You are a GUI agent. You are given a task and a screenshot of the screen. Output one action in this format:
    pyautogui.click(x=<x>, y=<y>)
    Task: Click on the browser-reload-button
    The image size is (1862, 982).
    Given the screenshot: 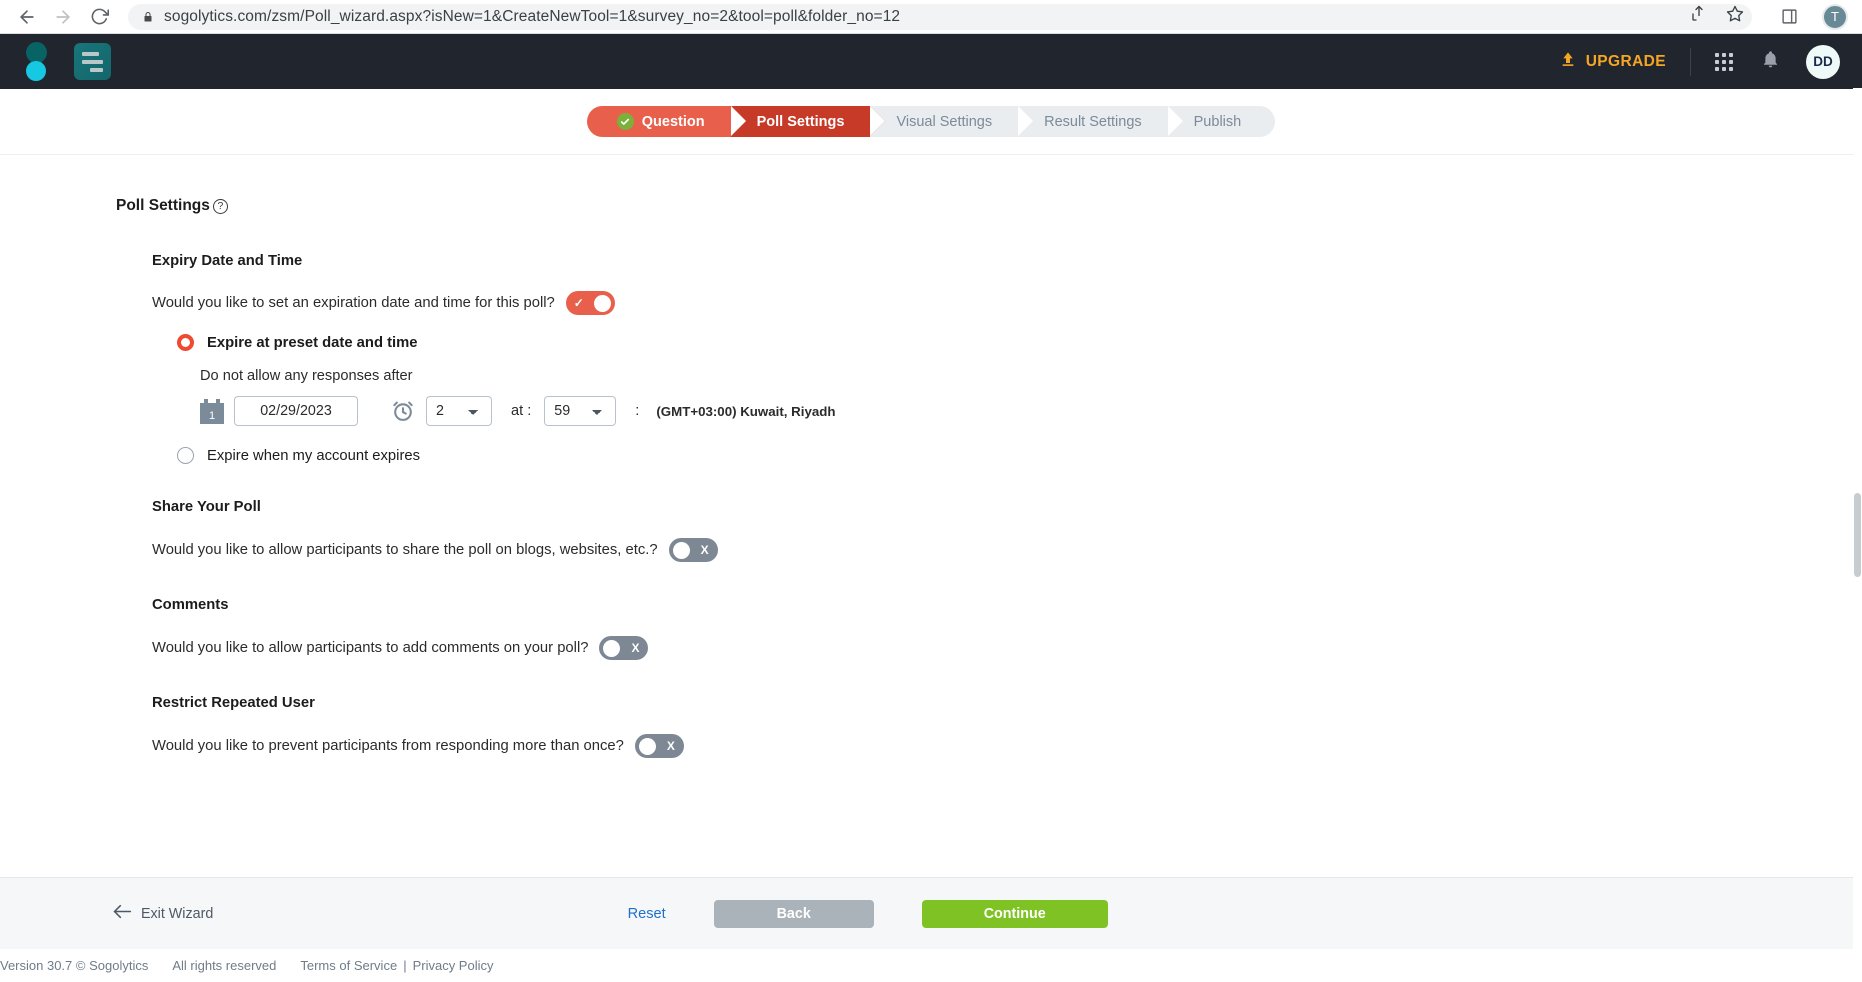 What is the action you would take?
    pyautogui.click(x=99, y=17)
    